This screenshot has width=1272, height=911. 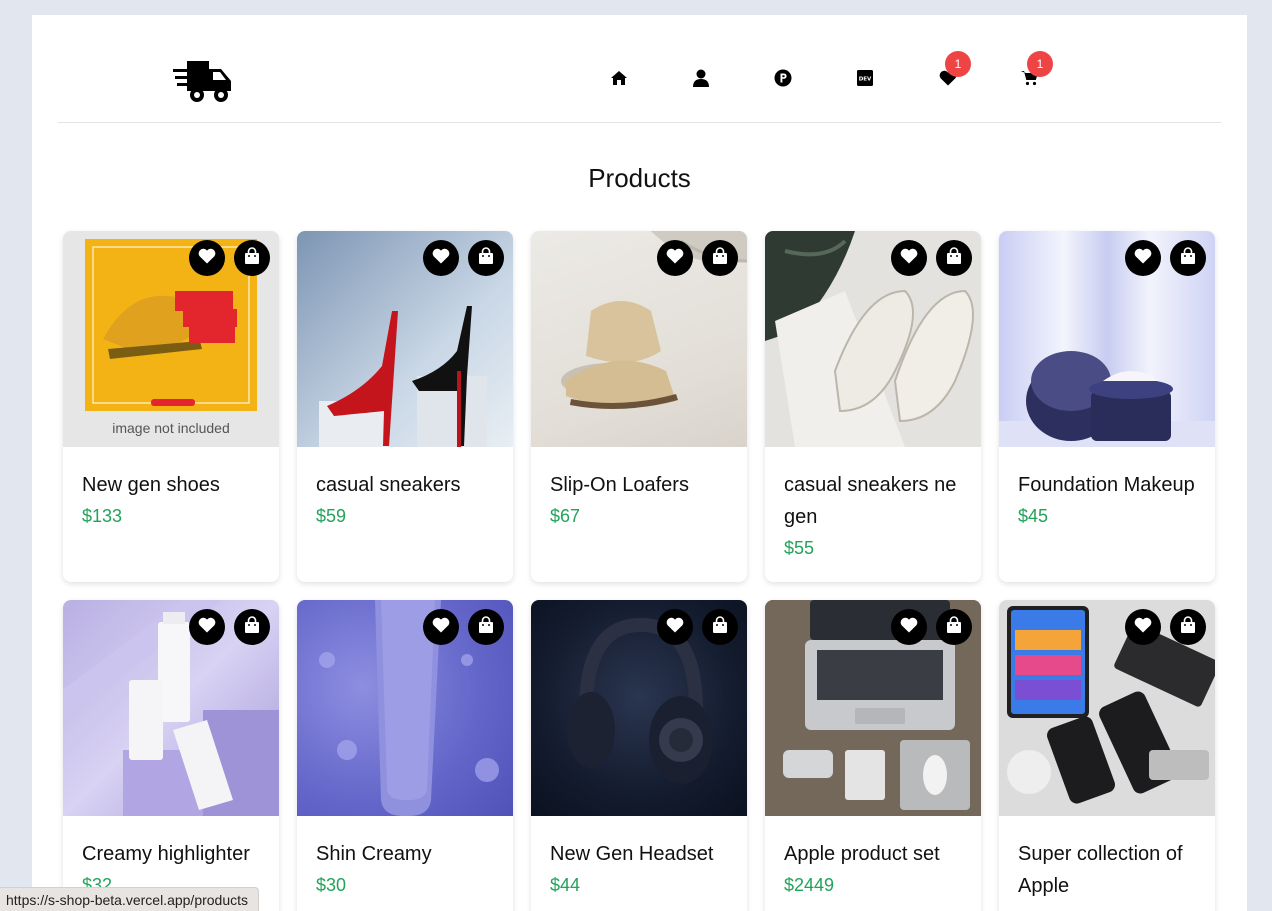 I want to click on product-card: casual sneakers $59, so click(x=405, y=406).